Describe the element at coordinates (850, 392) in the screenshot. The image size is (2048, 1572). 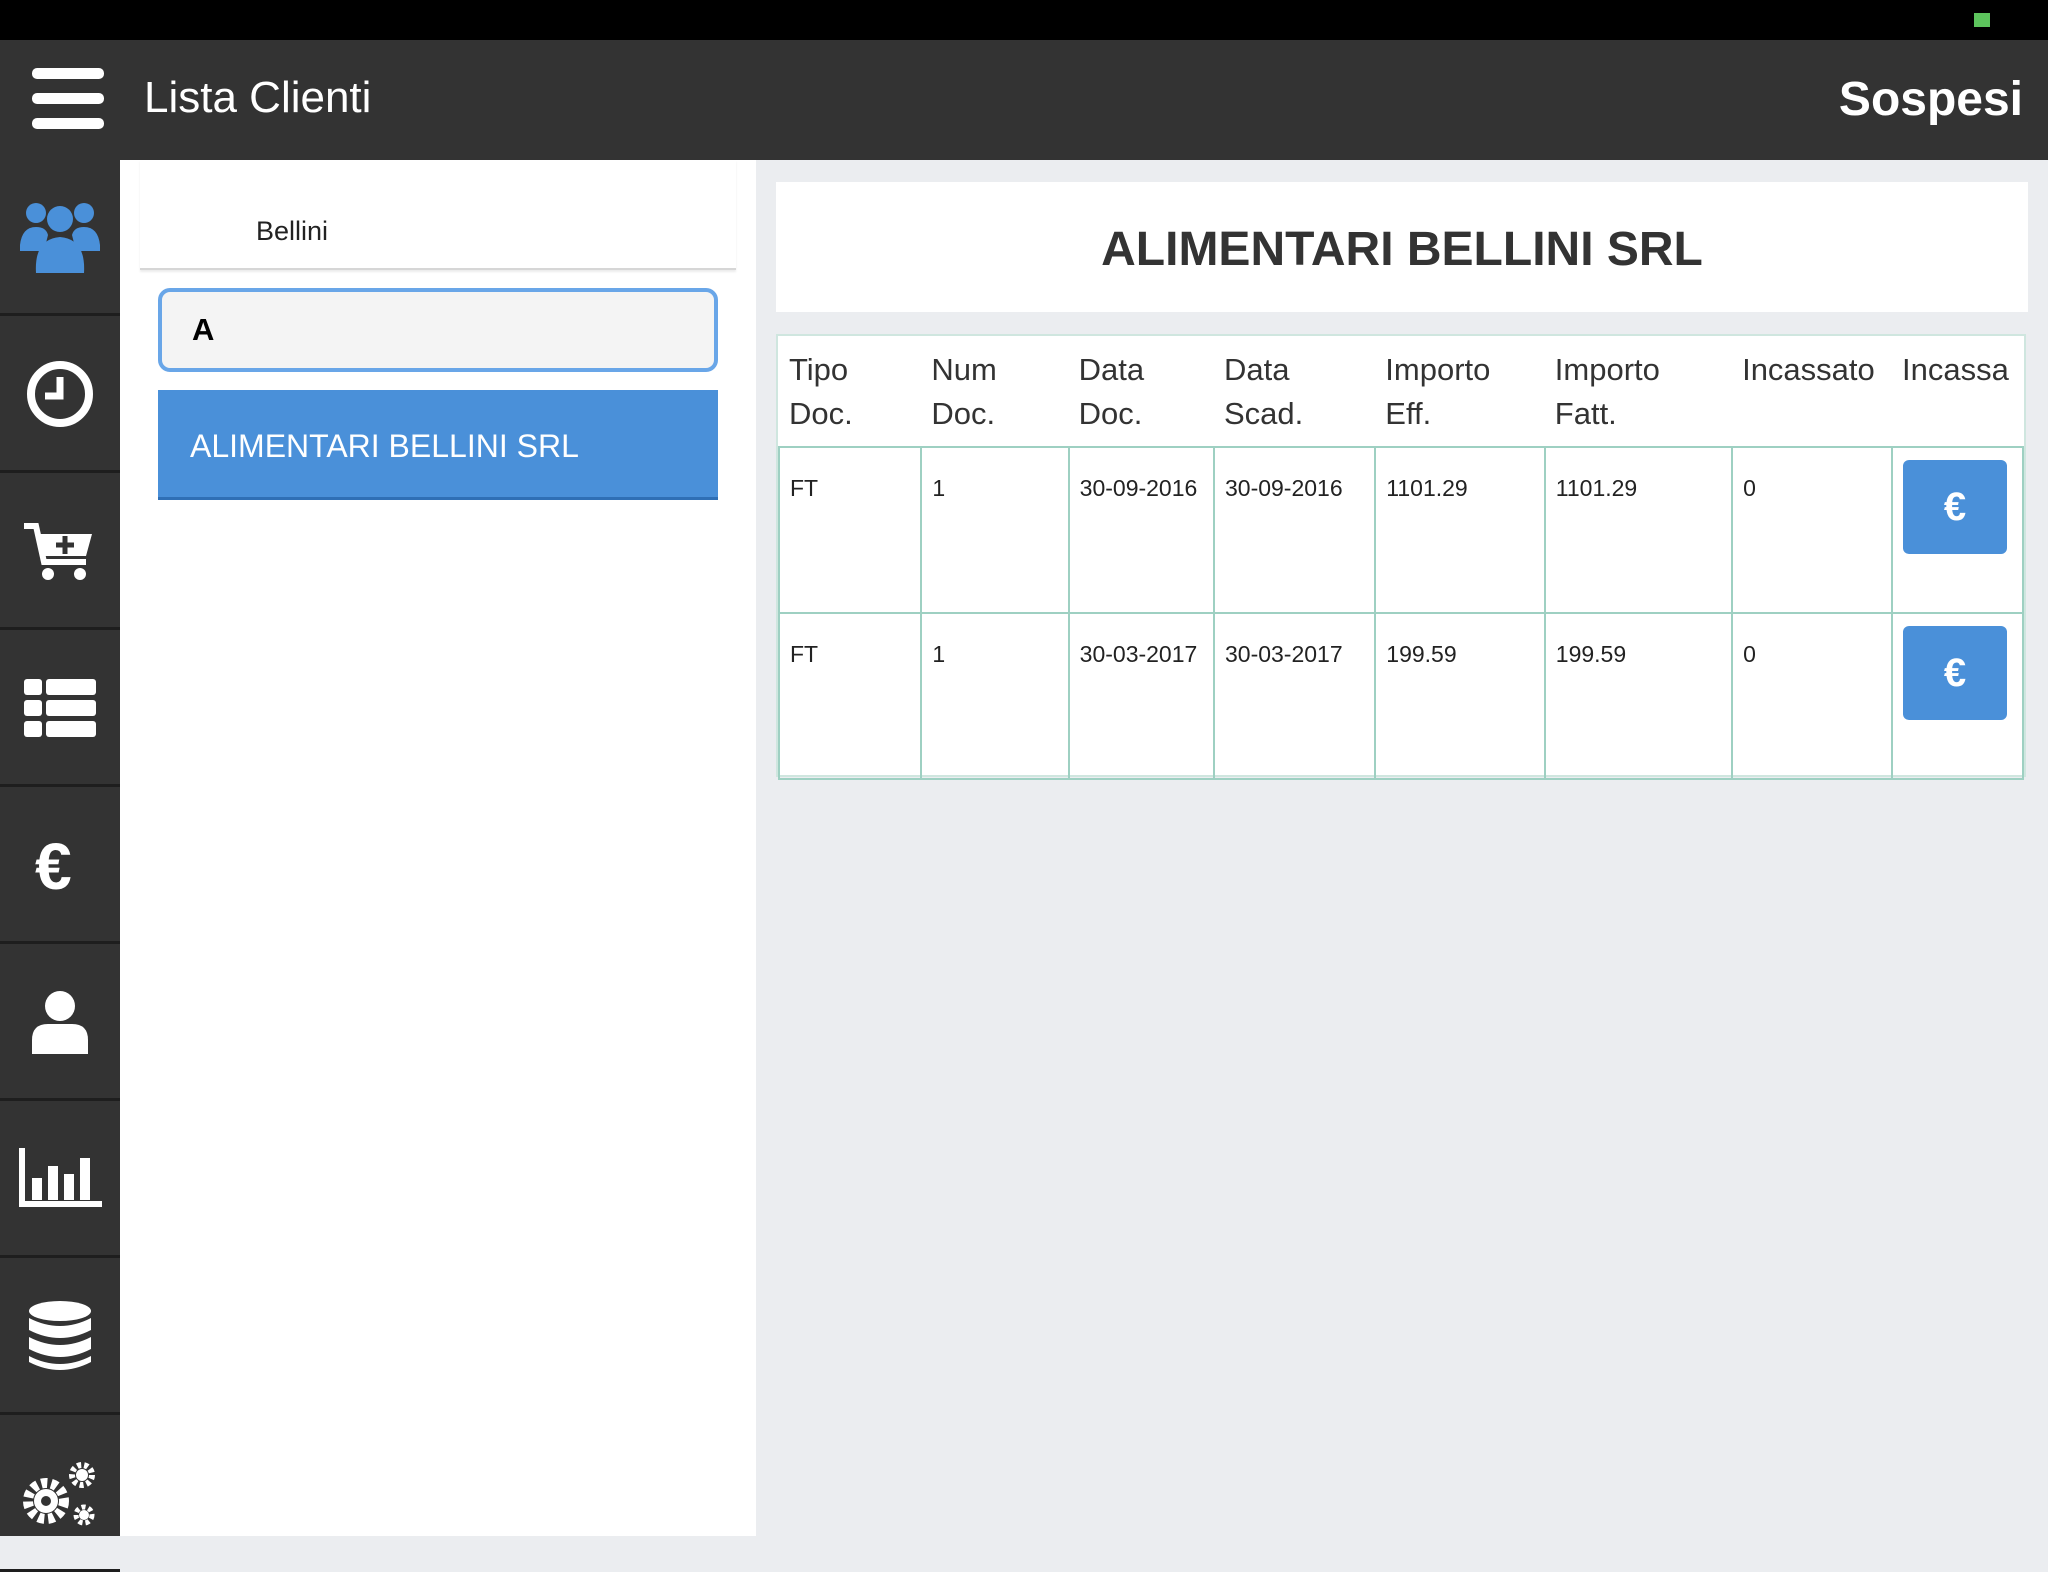
I see `column-header: Tipo Doc.` at that location.